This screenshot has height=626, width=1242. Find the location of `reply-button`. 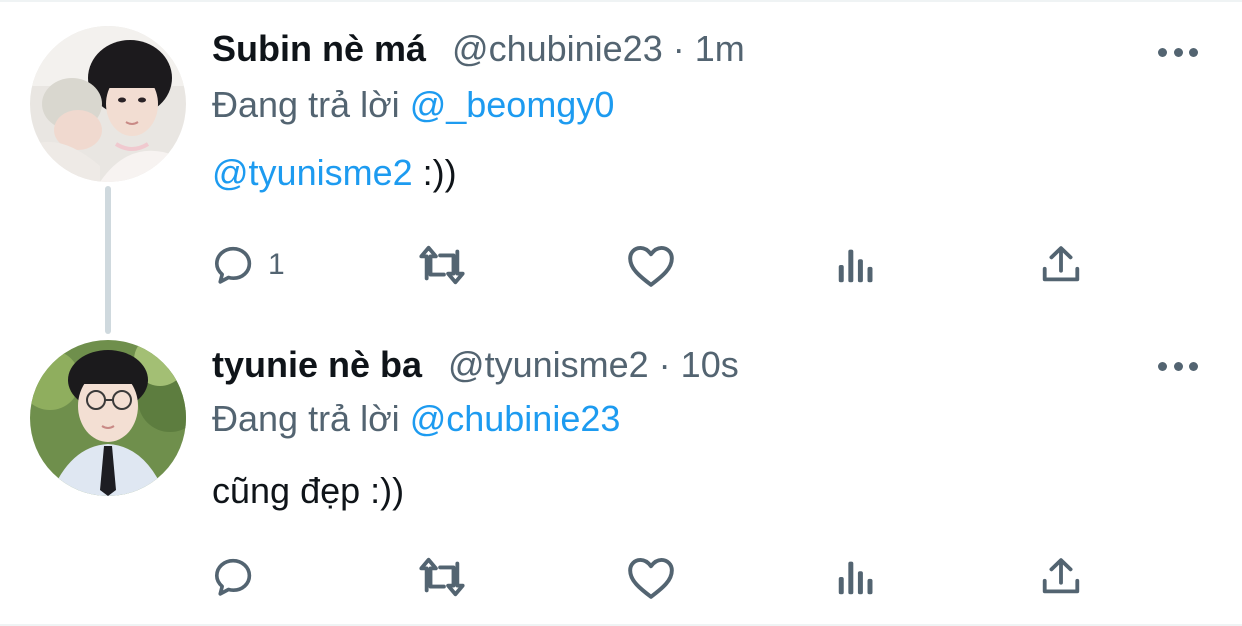

reply-button is located at coordinates (240, 577).